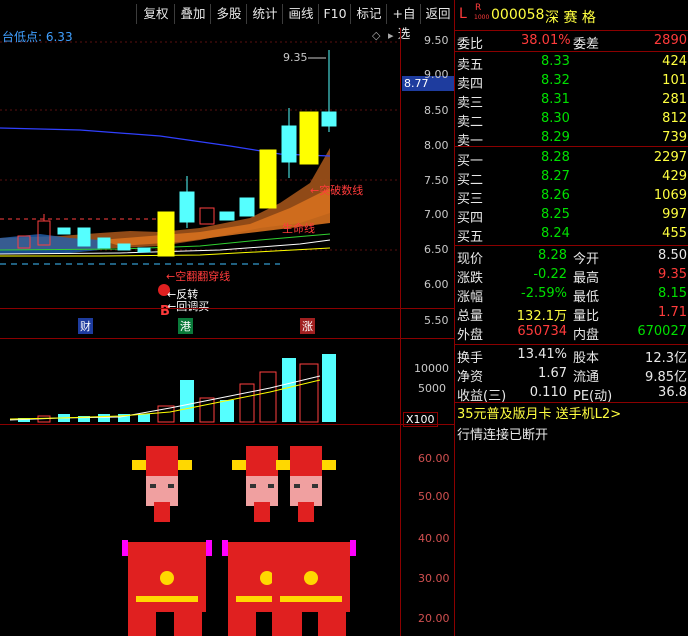  Describe the element at coordinates (555, 157) in the screenshot. I see `bid-price: 8.28` at that location.